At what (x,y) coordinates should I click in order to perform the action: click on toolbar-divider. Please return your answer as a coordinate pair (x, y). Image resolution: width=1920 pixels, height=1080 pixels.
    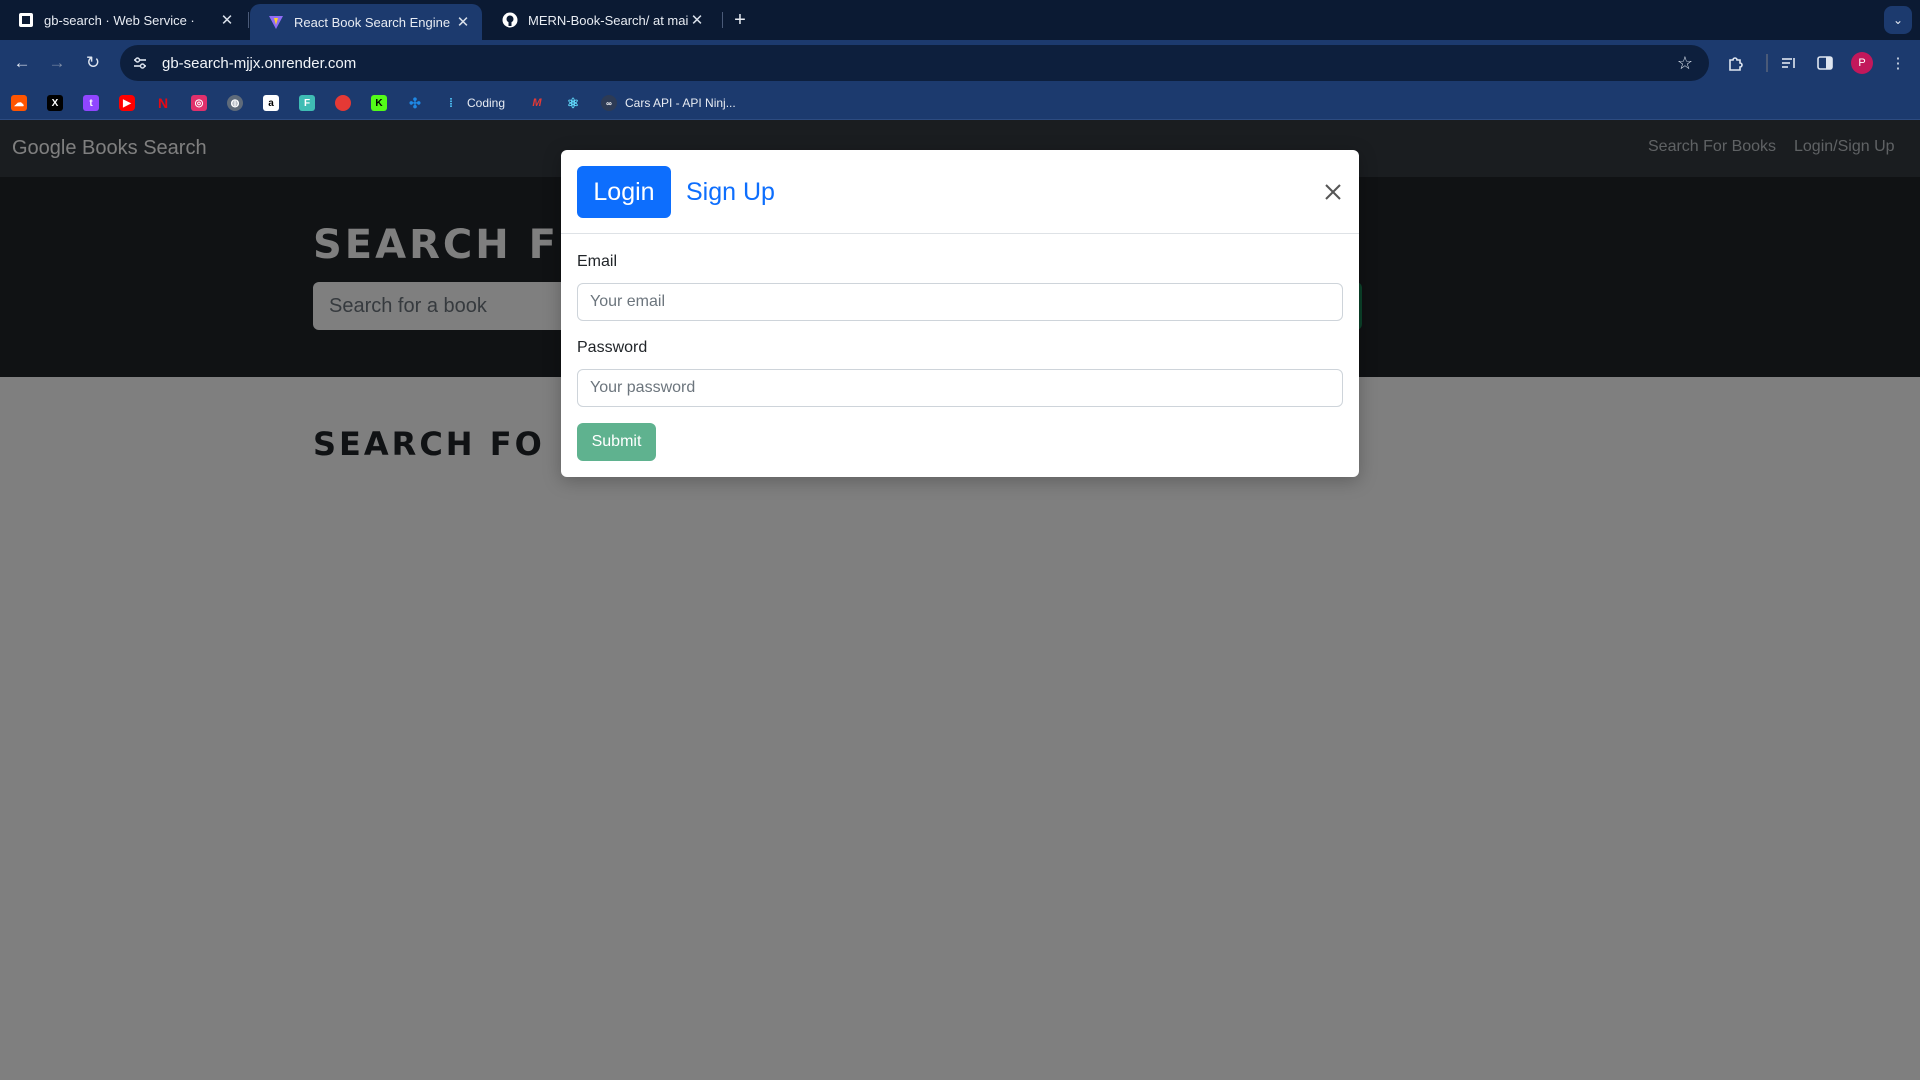
    Looking at the image, I should click on (1767, 63).